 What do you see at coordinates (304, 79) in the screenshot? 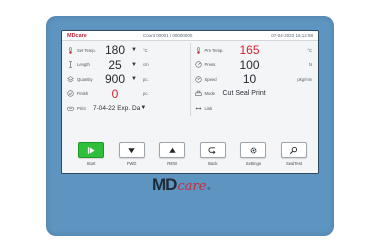
I see `speed-unit: pkg/min` at bounding box center [304, 79].